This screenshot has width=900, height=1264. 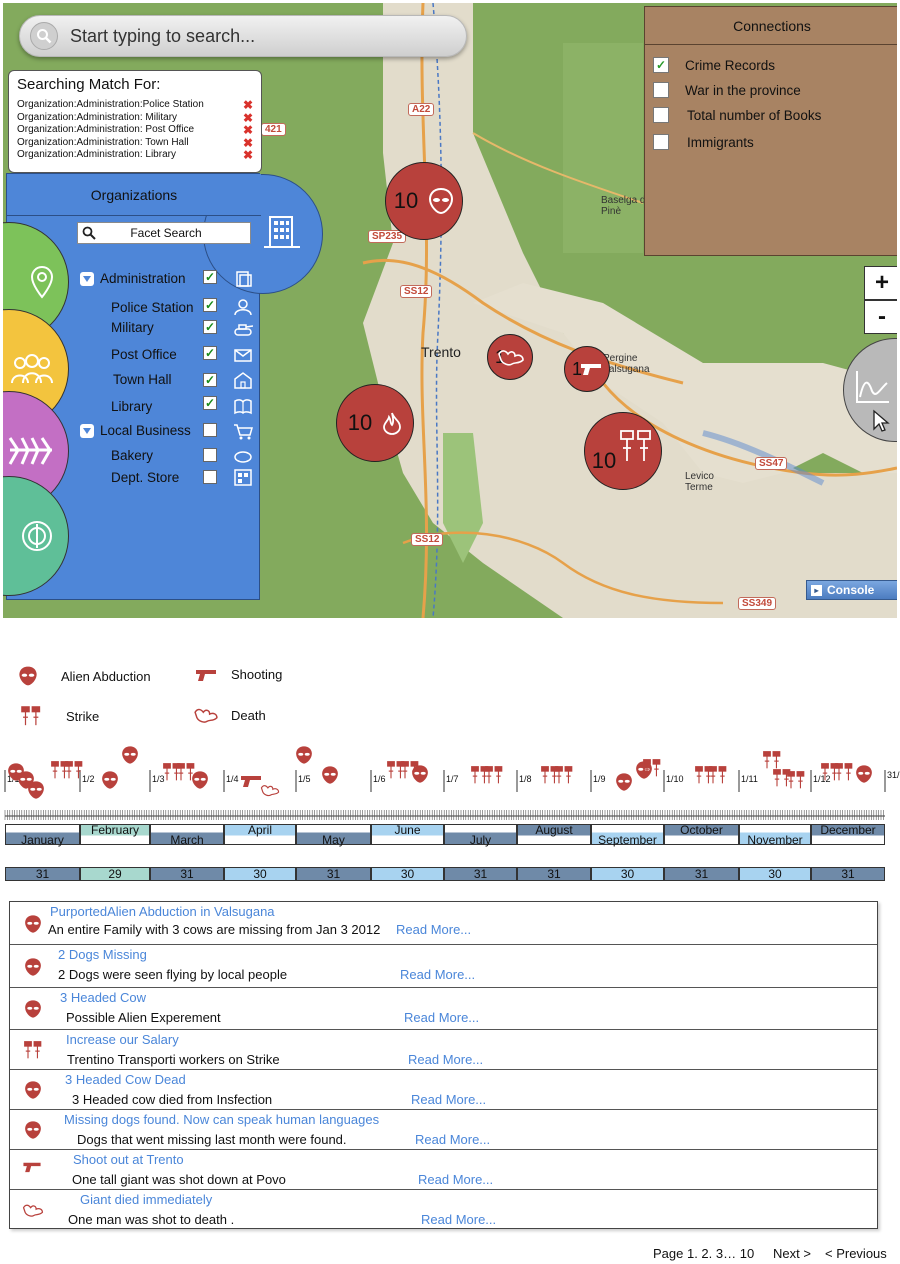 What do you see at coordinates (143, 1017) in the screenshot?
I see `news-summary: Possible Alien Experement` at bounding box center [143, 1017].